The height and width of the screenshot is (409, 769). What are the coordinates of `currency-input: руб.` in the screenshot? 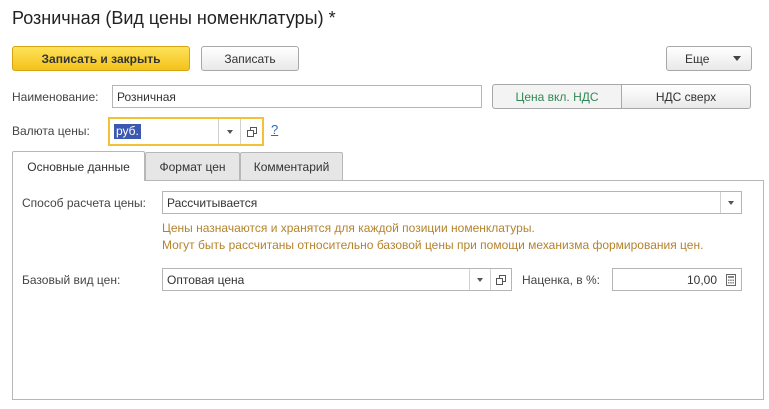 It's located at (164, 131).